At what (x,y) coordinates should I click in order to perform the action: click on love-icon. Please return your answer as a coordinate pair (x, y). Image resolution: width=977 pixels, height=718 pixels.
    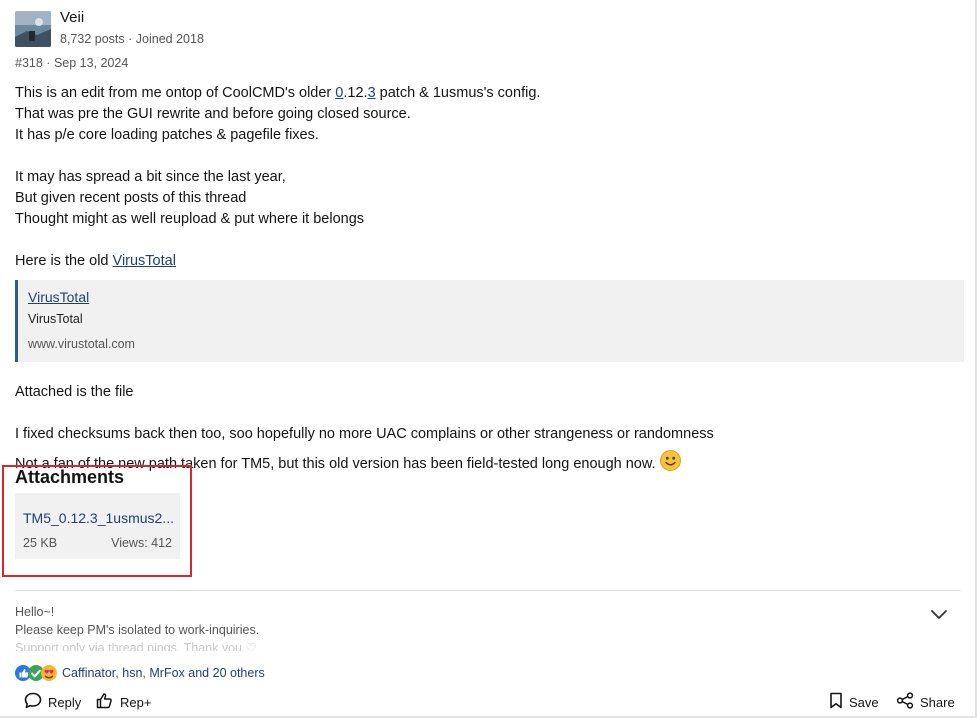
    Looking at the image, I should click on (49, 673).